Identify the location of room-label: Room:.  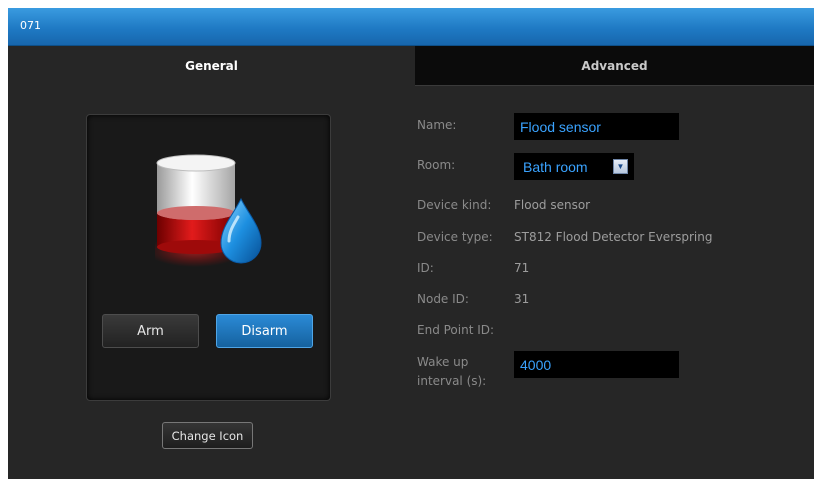
(436, 165).